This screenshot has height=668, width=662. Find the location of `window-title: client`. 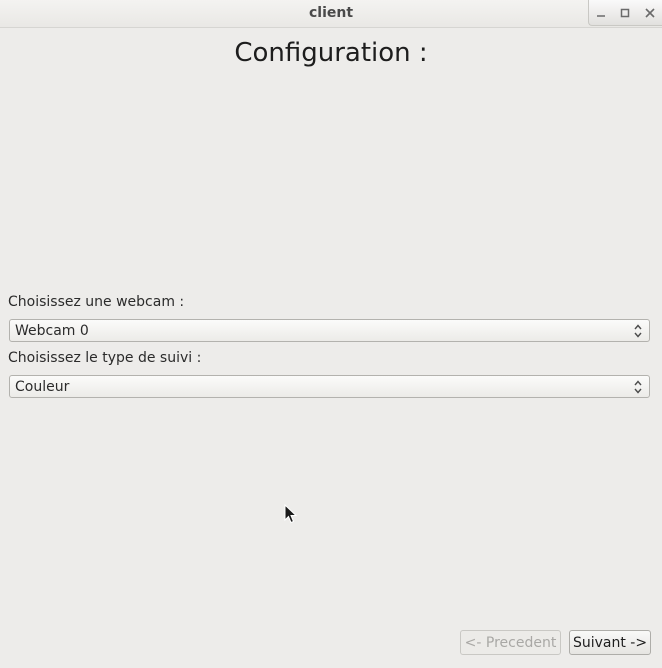

window-title: client is located at coordinates (331, 13).